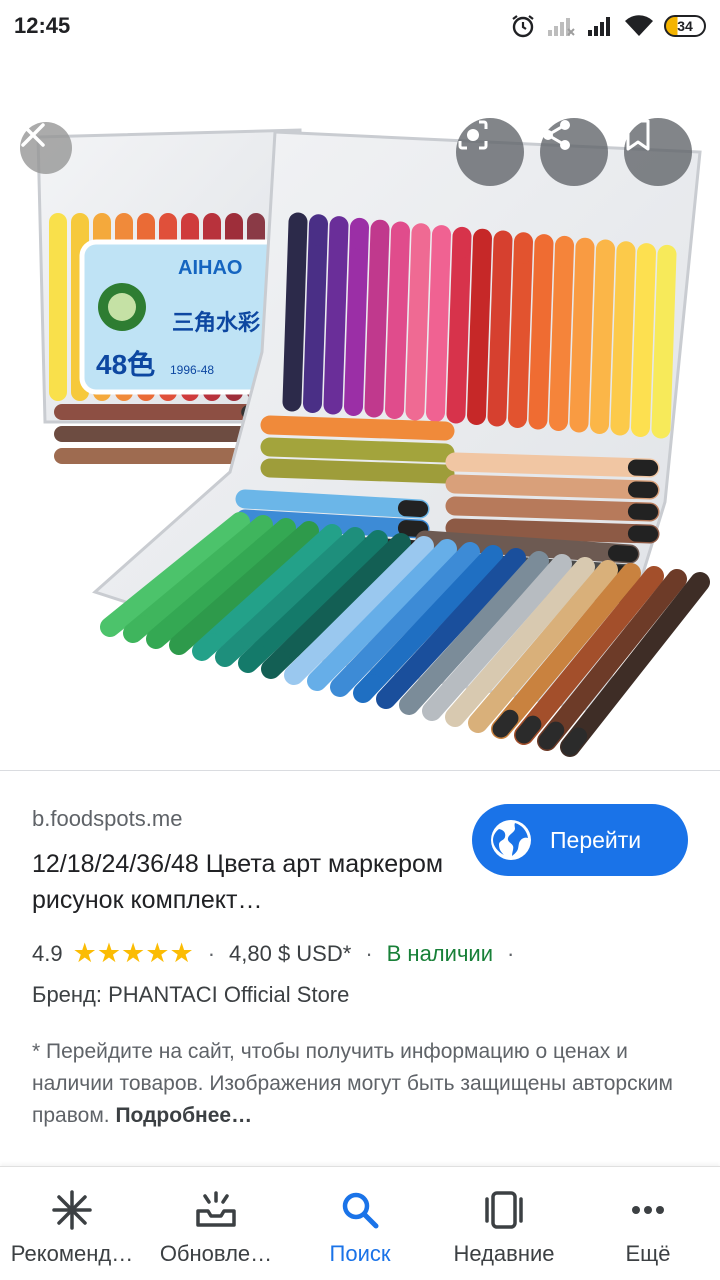 This screenshot has height=1280, width=720. What do you see at coordinates (42, 25) in the screenshot?
I see `status-time: 12:45` at bounding box center [42, 25].